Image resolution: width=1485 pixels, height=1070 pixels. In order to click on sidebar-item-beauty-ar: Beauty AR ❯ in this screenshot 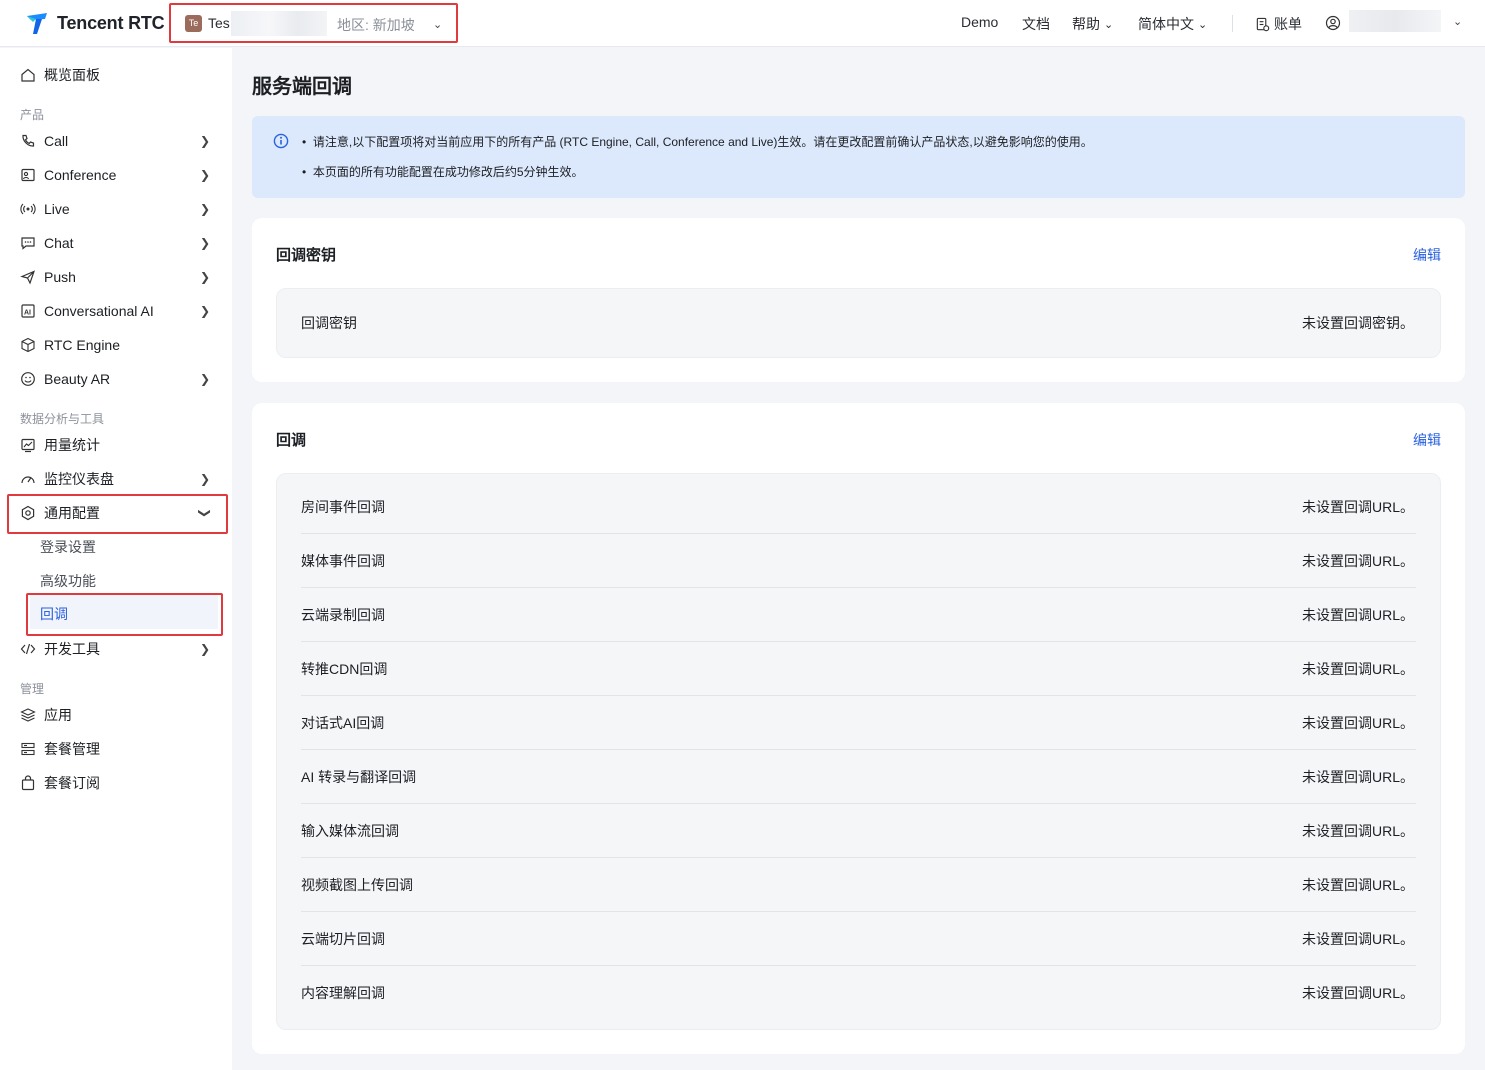, I will do `click(116, 379)`.